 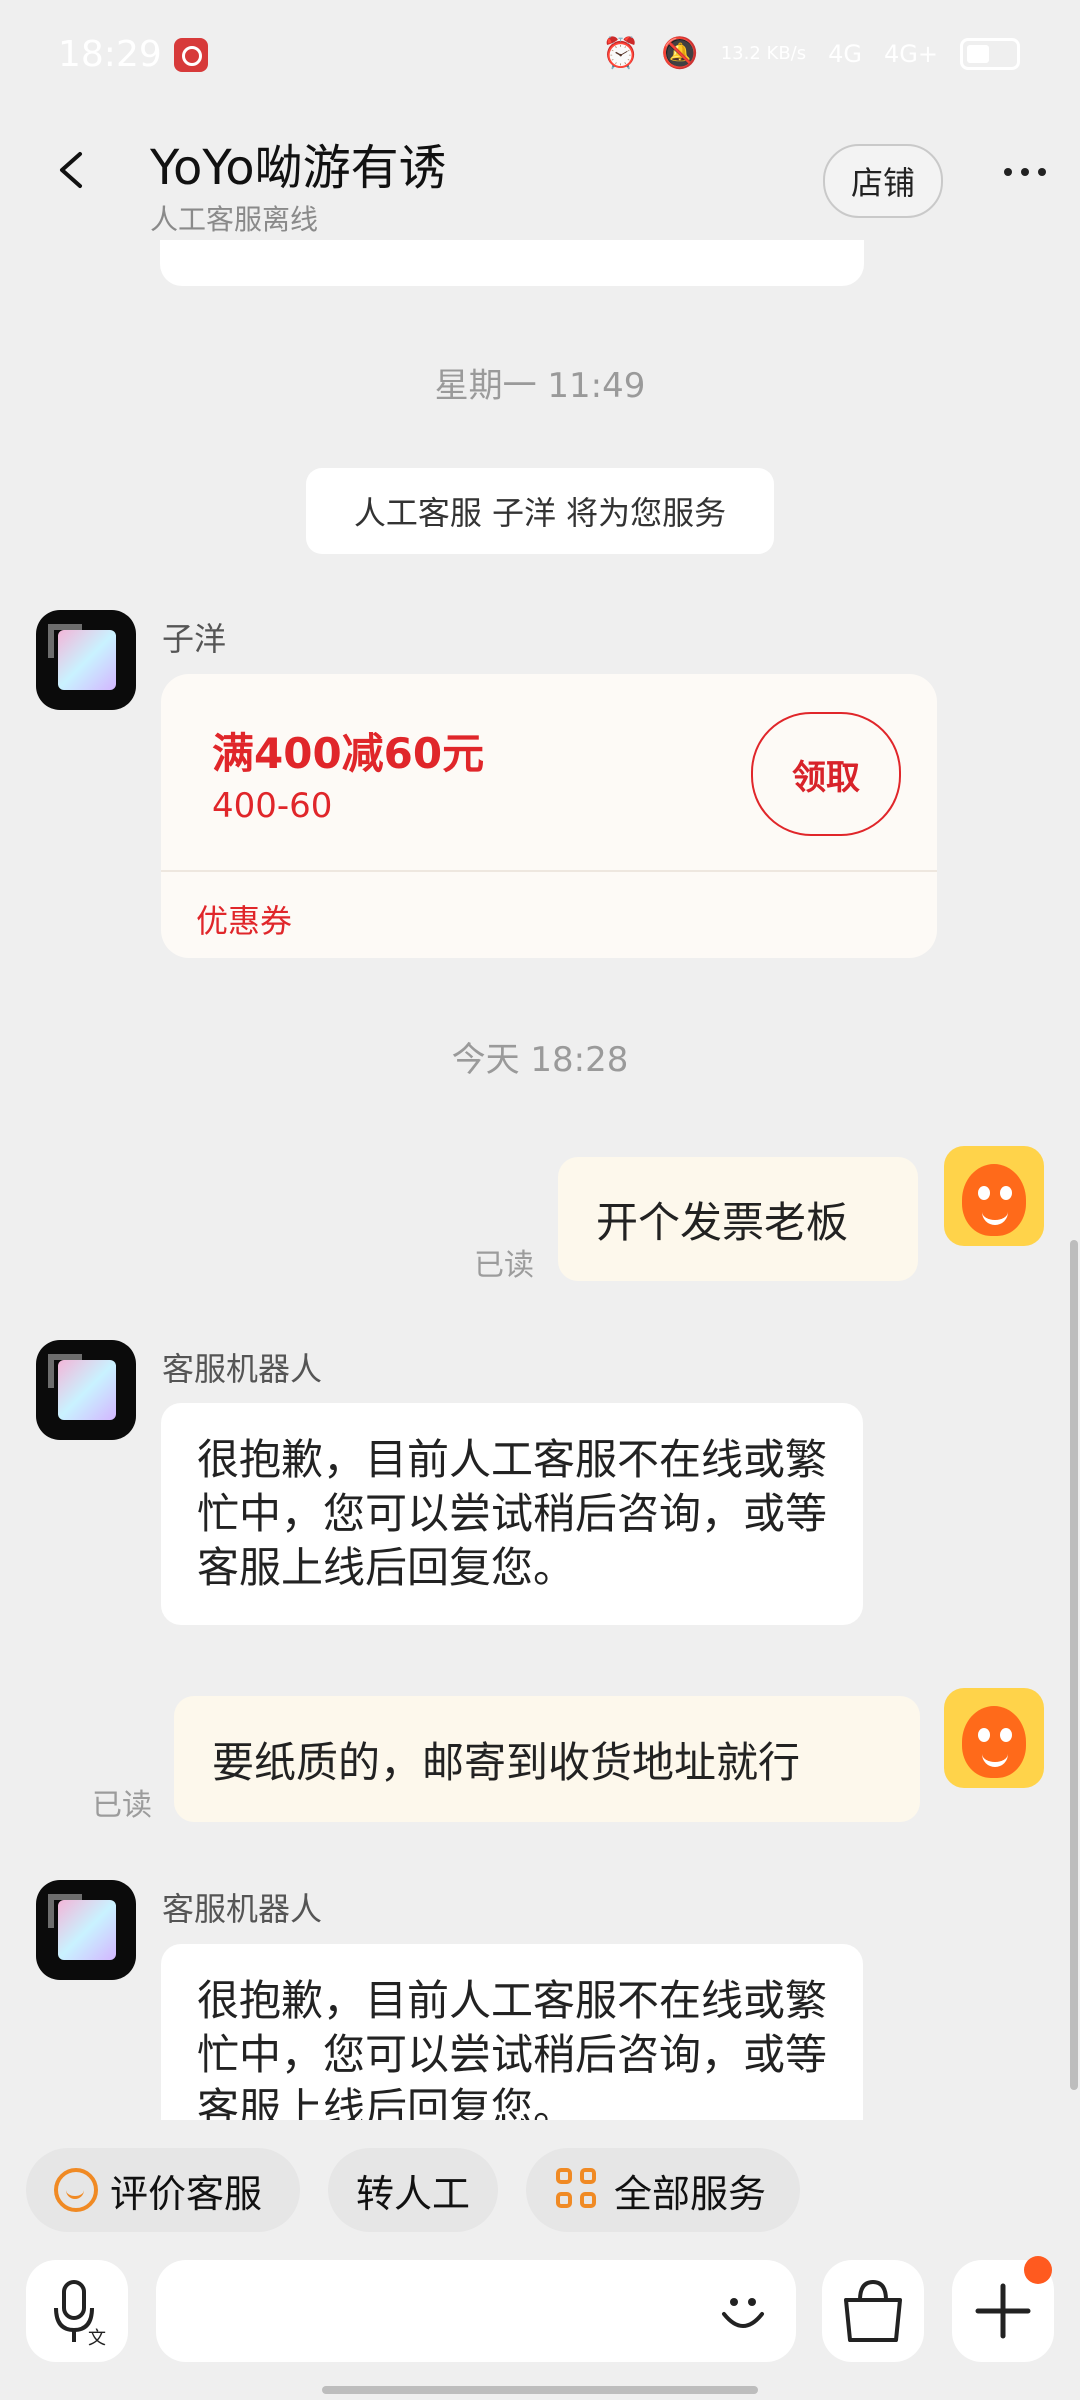 What do you see at coordinates (578, 2190) in the screenshot?
I see `grid-icon` at bounding box center [578, 2190].